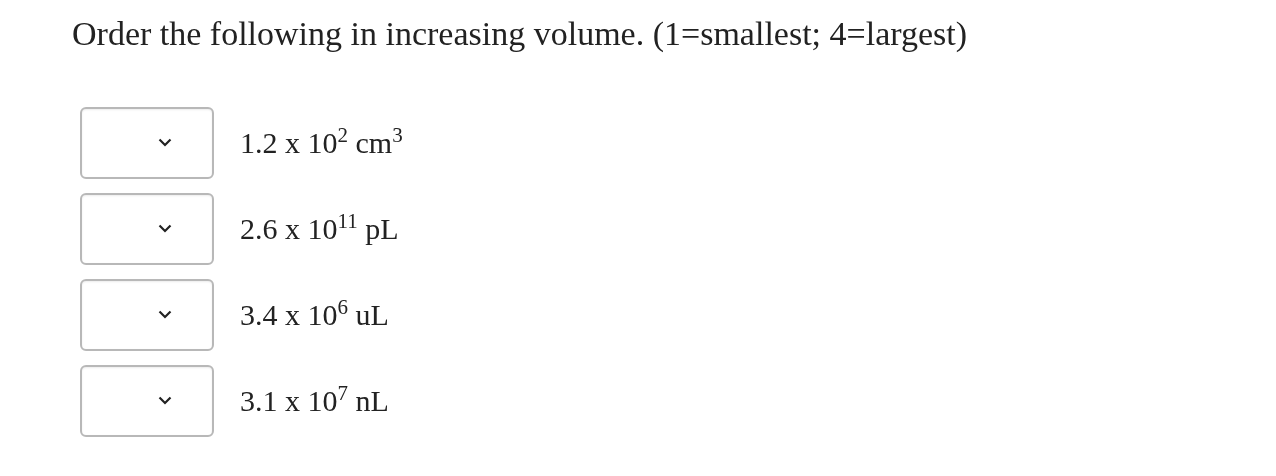  What do you see at coordinates (319, 228) in the screenshot?
I see `volume-label: 2.6 x 10$^{11}$ pL` at bounding box center [319, 228].